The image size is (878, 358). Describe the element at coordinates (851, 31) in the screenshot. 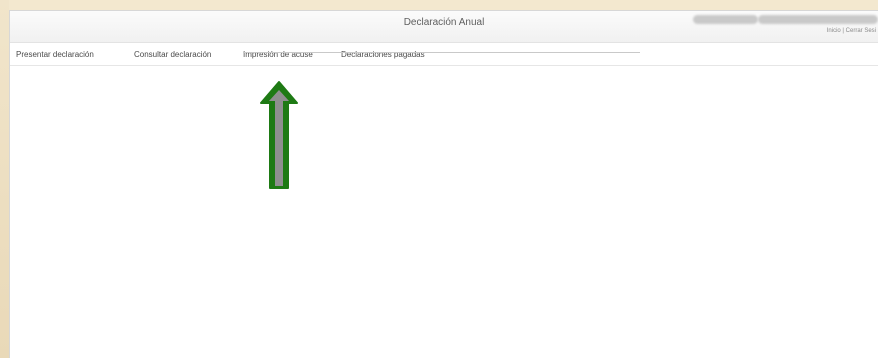

I see `session-links: Inicio | Cerrar Sesi` at that location.